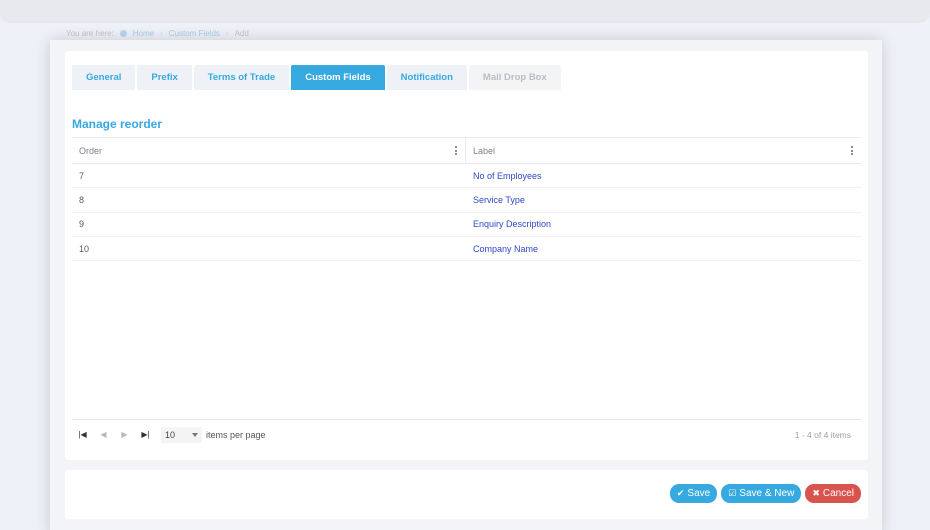 This screenshot has height=530, width=930. I want to click on grid-header: Order Label, so click(466, 151).